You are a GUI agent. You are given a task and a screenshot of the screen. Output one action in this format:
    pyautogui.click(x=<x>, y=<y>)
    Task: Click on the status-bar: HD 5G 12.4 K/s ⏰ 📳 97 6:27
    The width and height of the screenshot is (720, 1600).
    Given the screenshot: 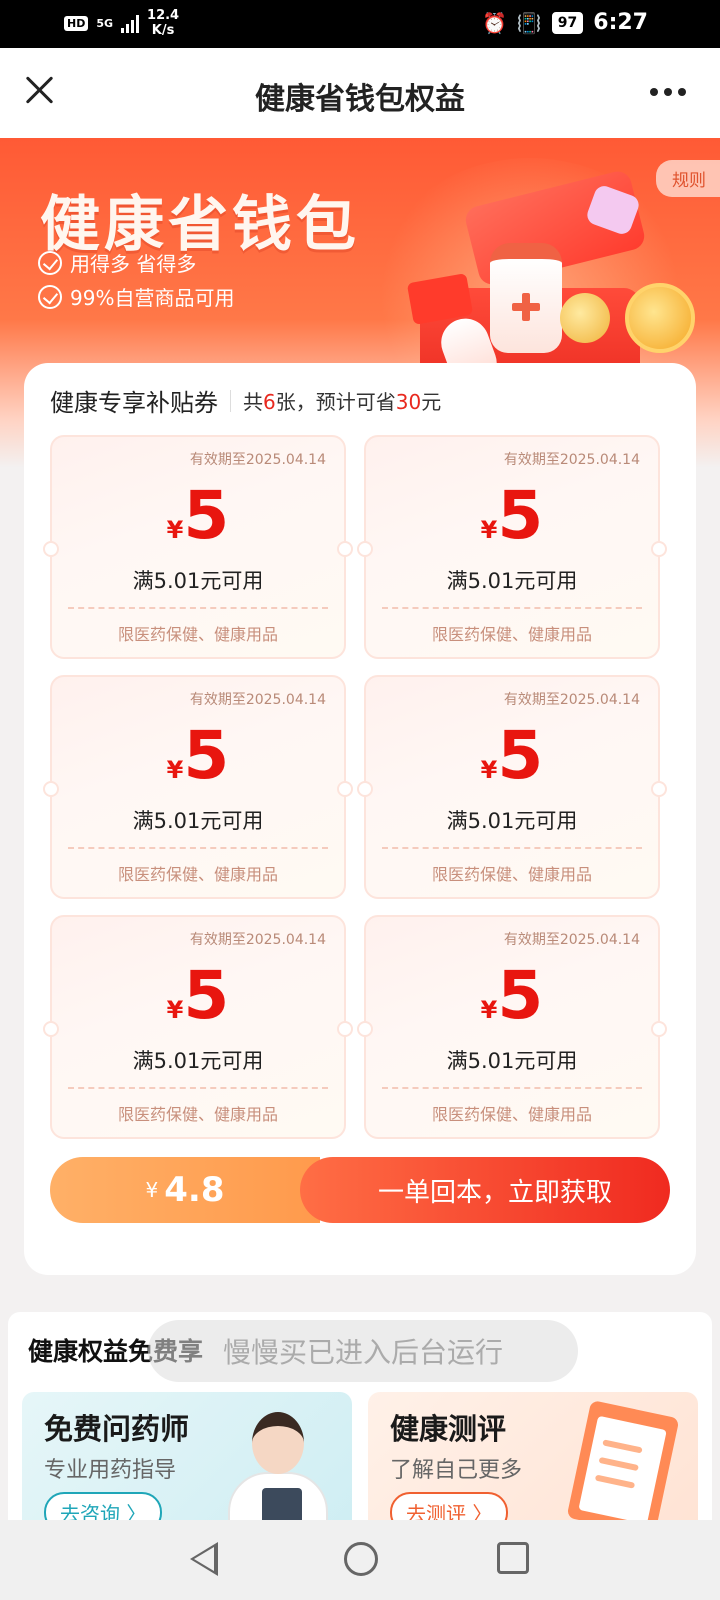 What is the action you would take?
    pyautogui.click(x=360, y=24)
    